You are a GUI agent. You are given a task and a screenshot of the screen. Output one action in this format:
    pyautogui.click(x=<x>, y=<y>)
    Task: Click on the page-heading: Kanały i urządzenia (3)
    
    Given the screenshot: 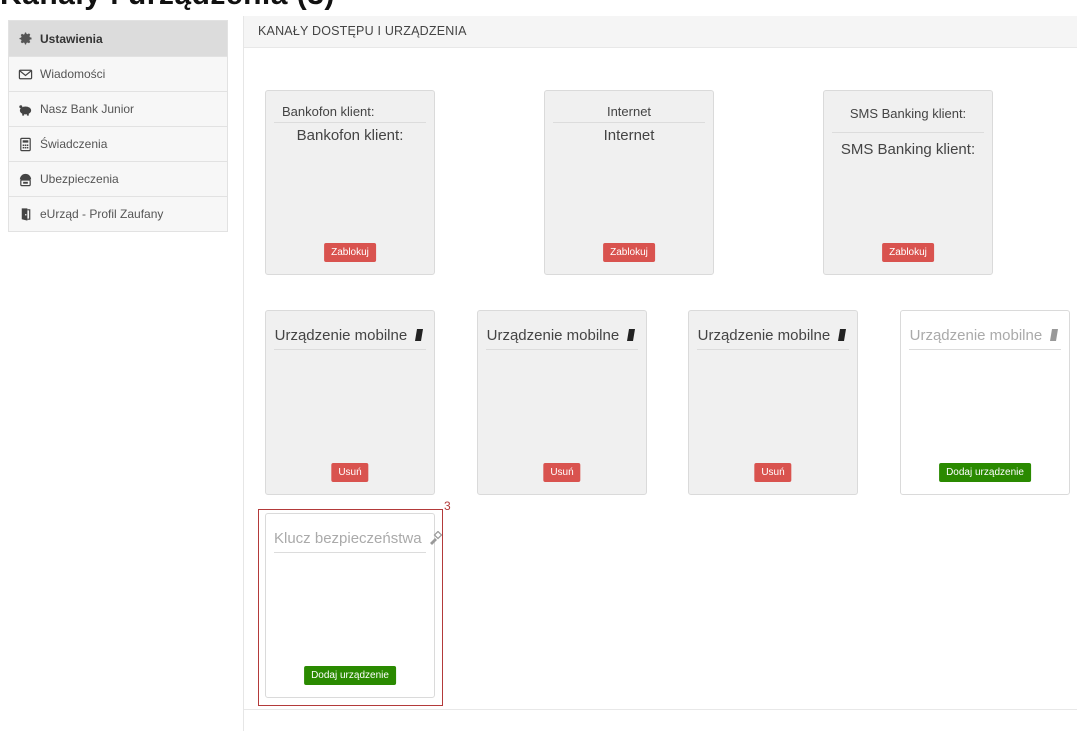 What is the action you would take?
    pyautogui.click(x=167, y=6)
    